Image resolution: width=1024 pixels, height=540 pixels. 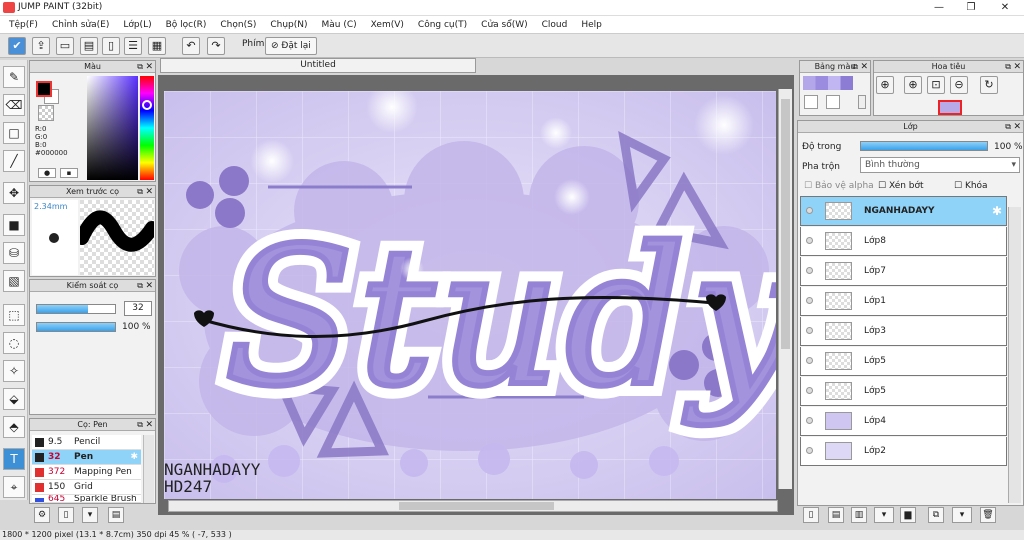 What do you see at coordinates (14, 253) in the screenshot?
I see `bucket-tool-icon: ⛁` at bounding box center [14, 253].